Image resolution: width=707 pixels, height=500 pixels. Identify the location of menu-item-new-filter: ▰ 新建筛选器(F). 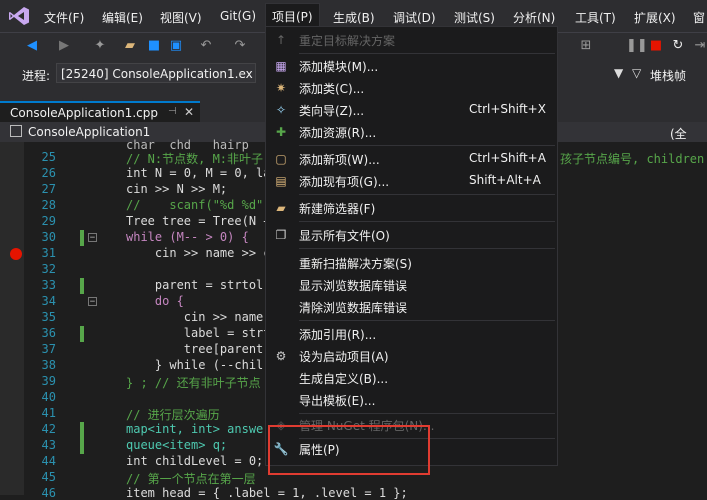
(411, 208).